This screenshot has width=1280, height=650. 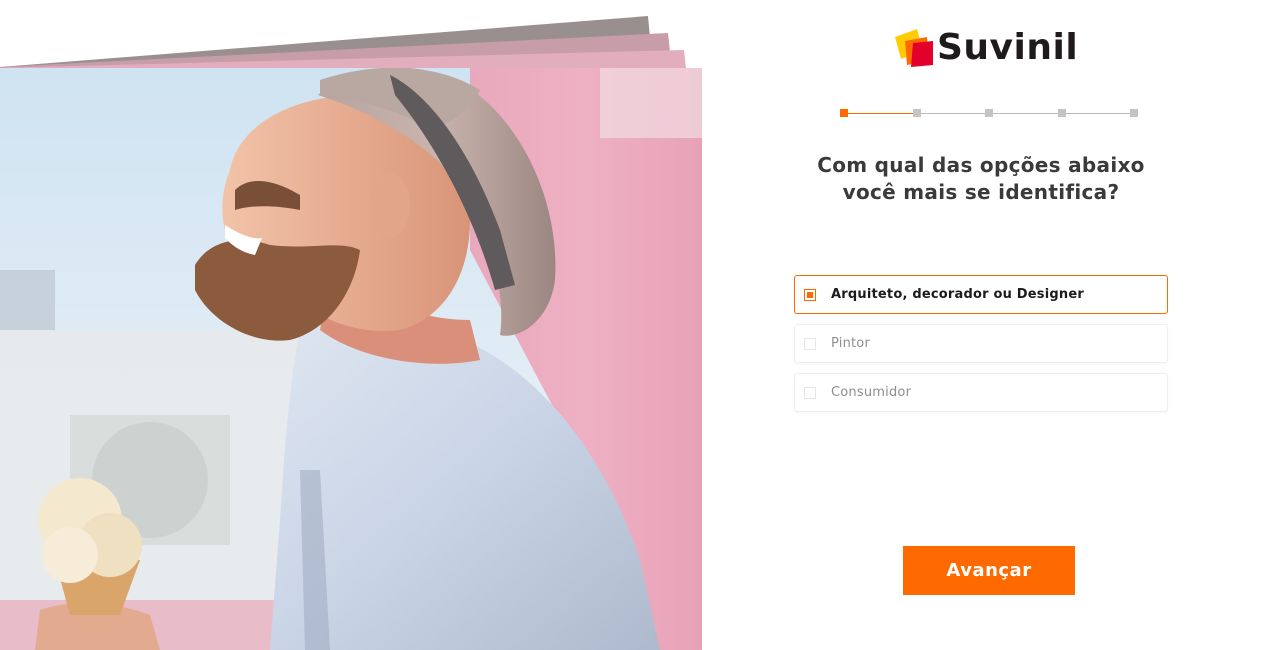 I want to click on checkbox-checked-icon, so click(x=810, y=294).